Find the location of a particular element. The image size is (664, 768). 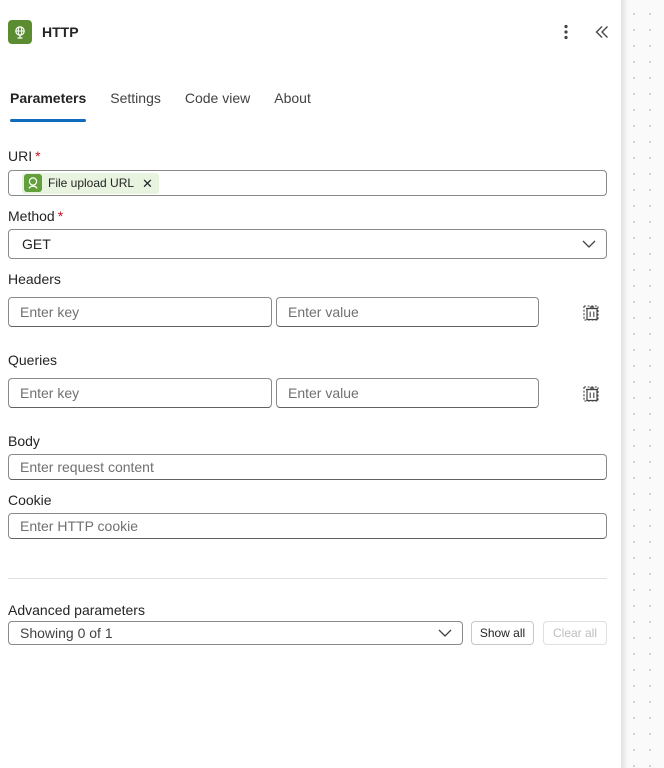

token-label: File upload URL is located at coordinates (91, 183).